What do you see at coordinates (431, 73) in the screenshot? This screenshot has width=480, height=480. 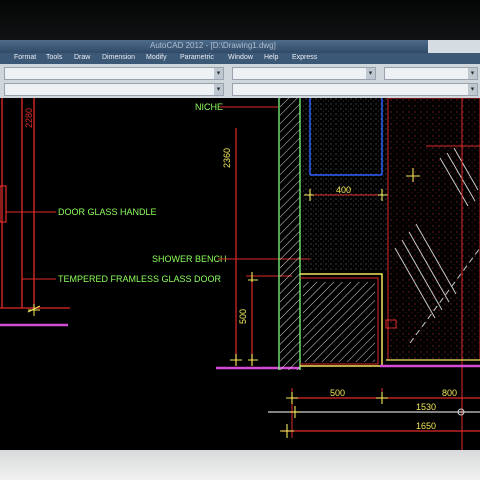 I see `linetype-dropdown: ▾` at bounding box center [431, 73].